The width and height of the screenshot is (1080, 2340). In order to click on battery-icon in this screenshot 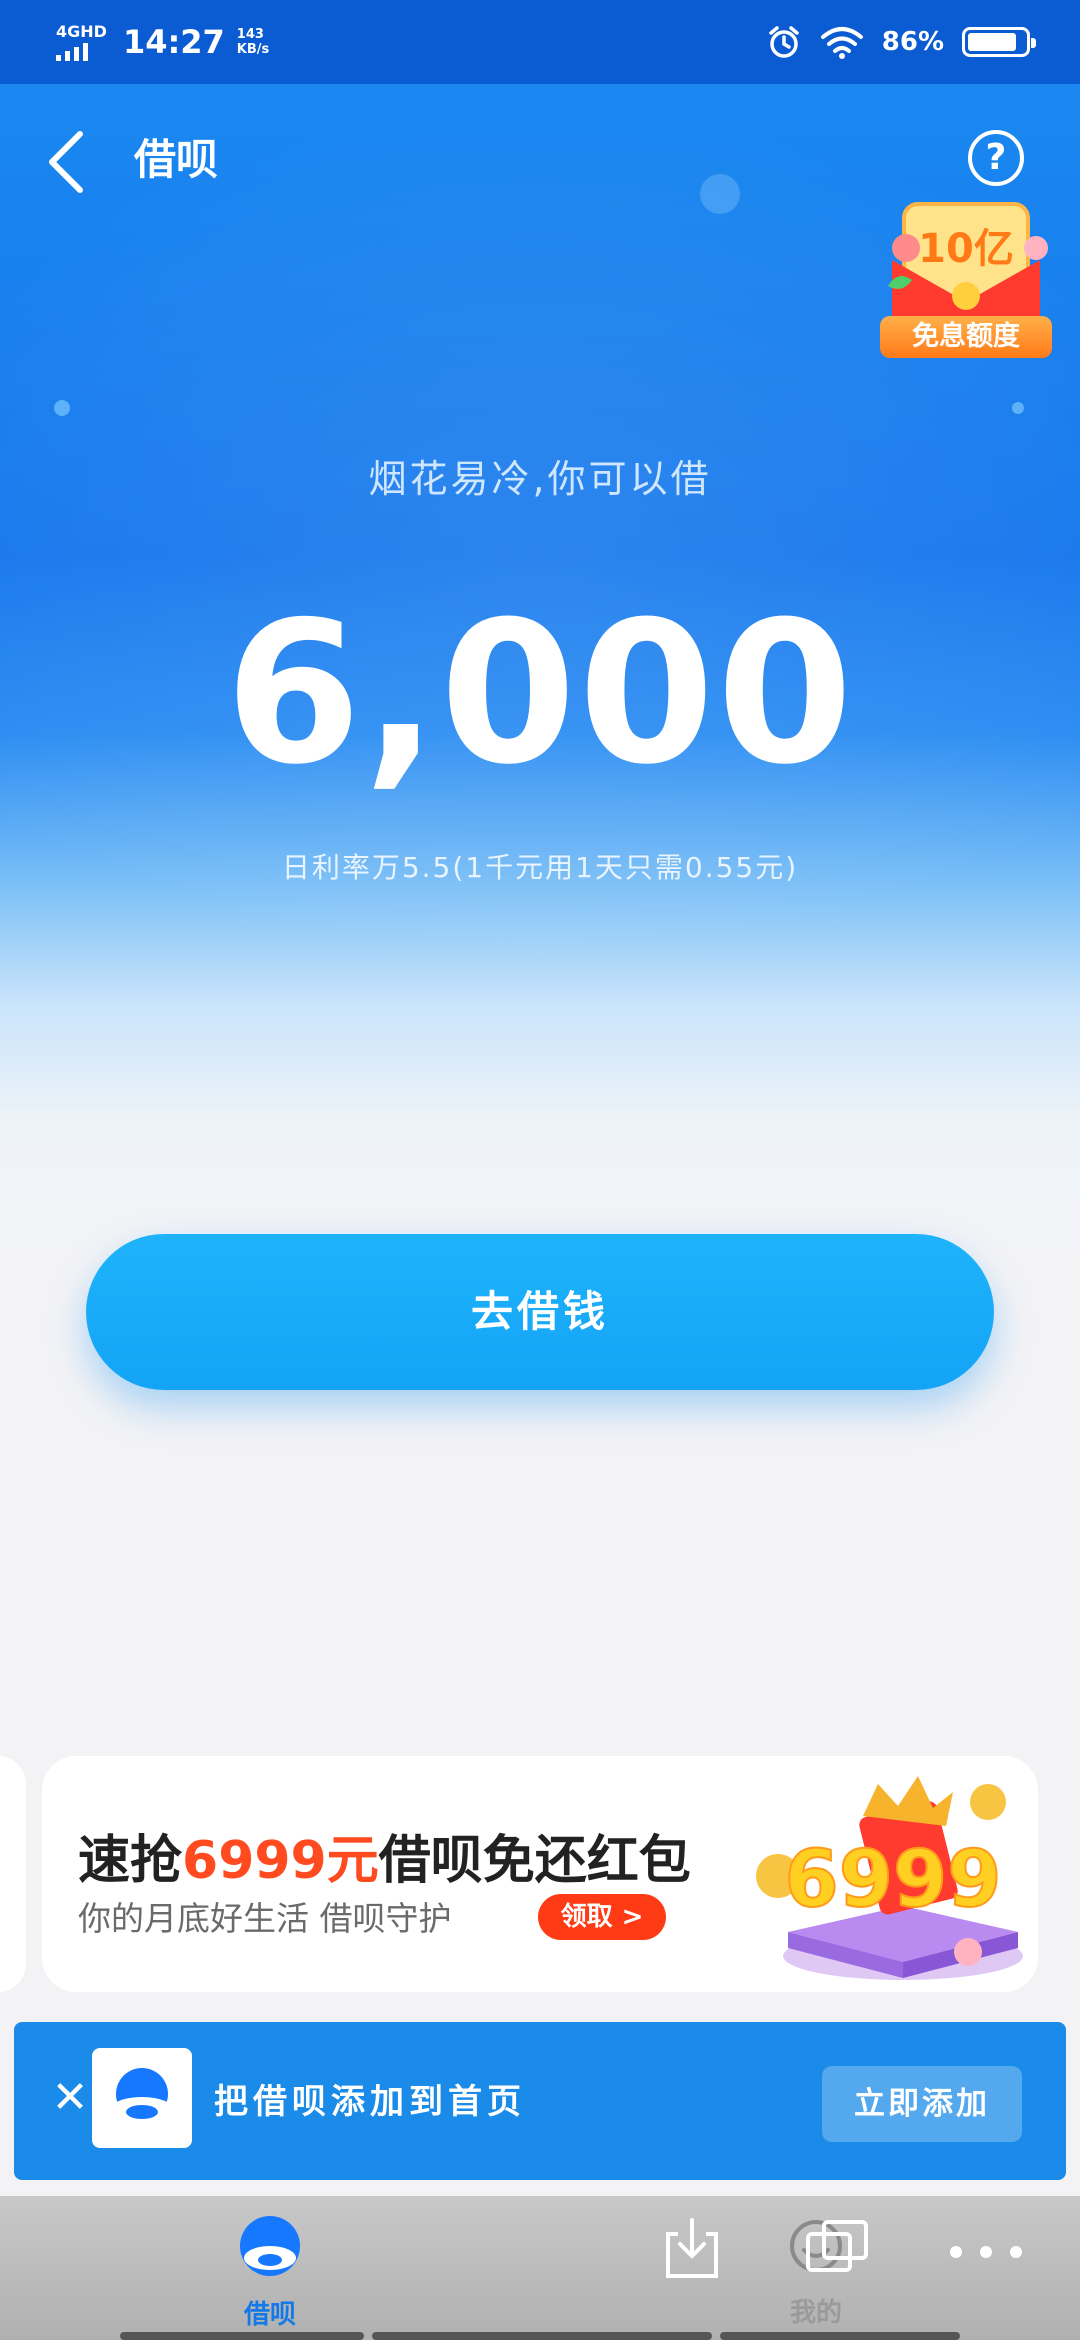, I will do `click(999, 42)`.